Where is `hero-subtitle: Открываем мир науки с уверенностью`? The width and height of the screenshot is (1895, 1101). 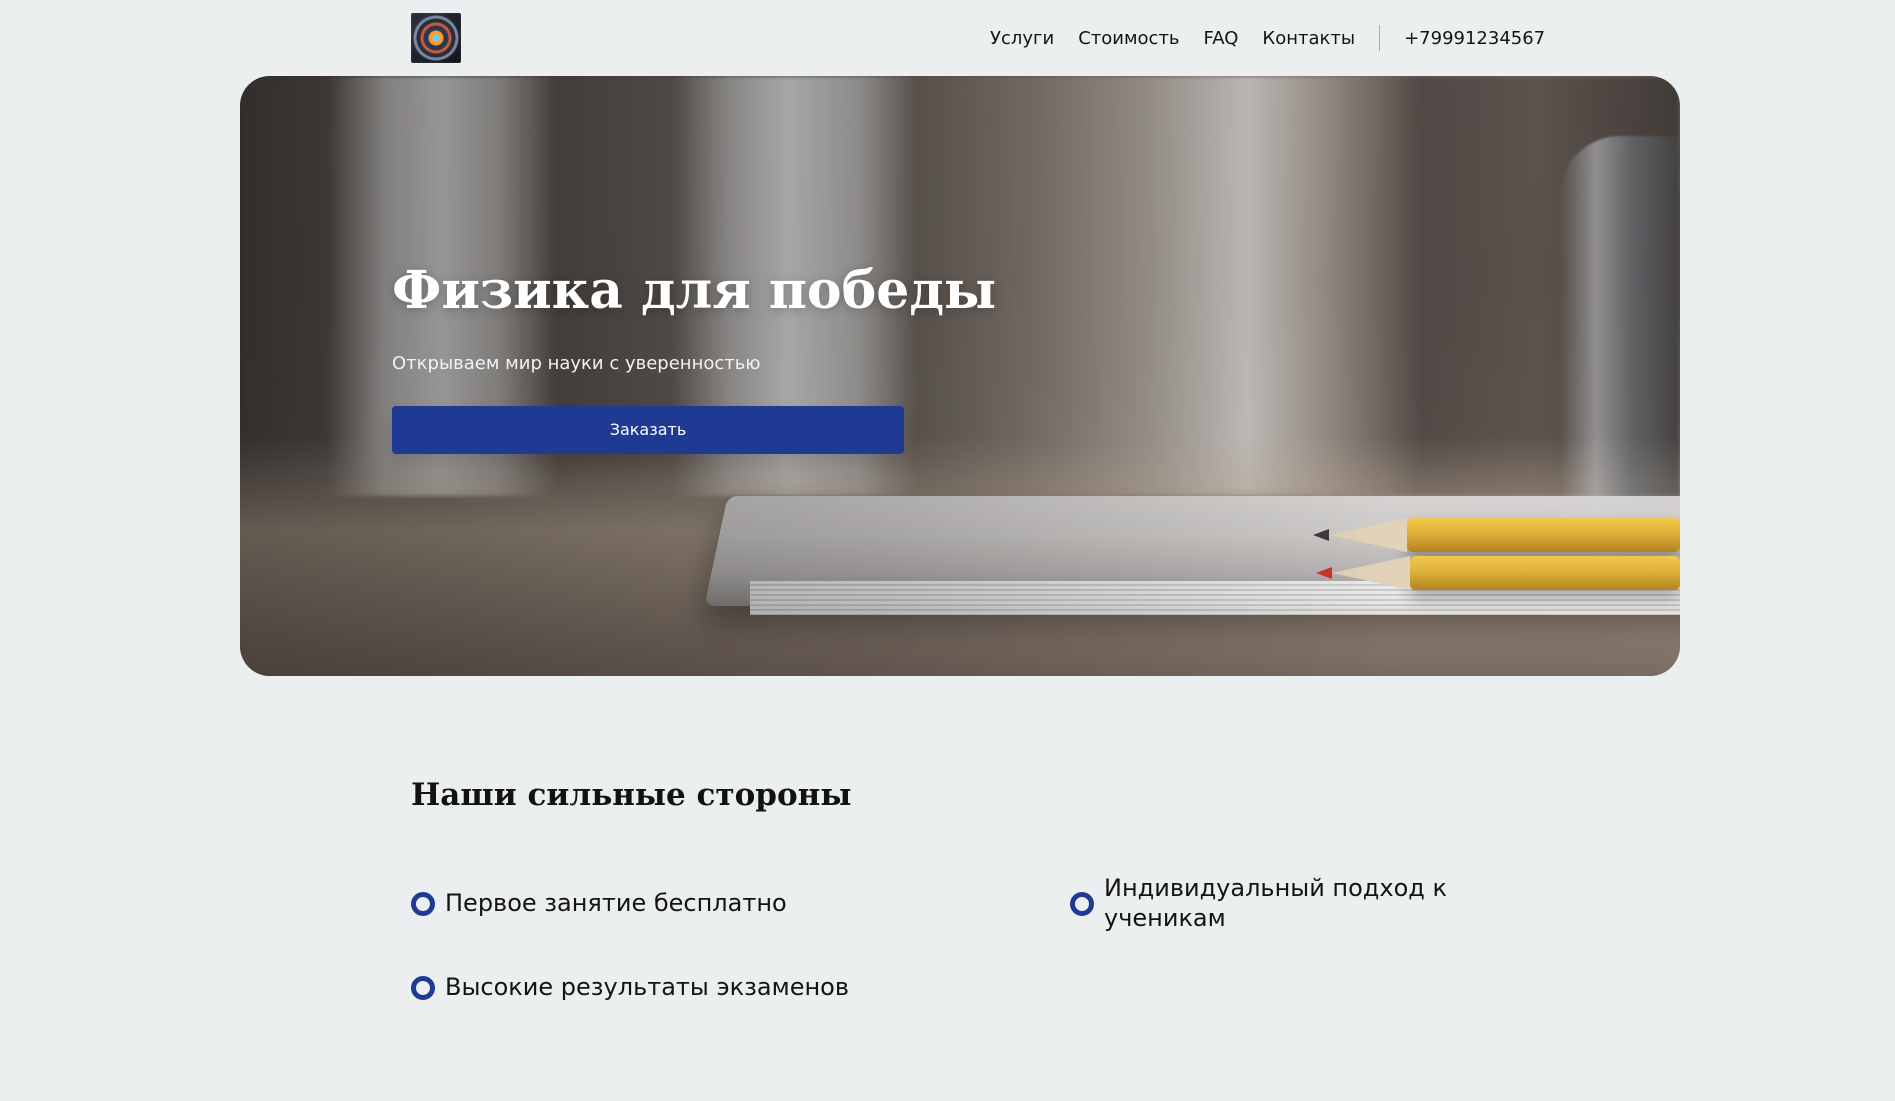
hero-subtitle: Открываем мир науки с уверенностью is located at coordinates (576, 363).